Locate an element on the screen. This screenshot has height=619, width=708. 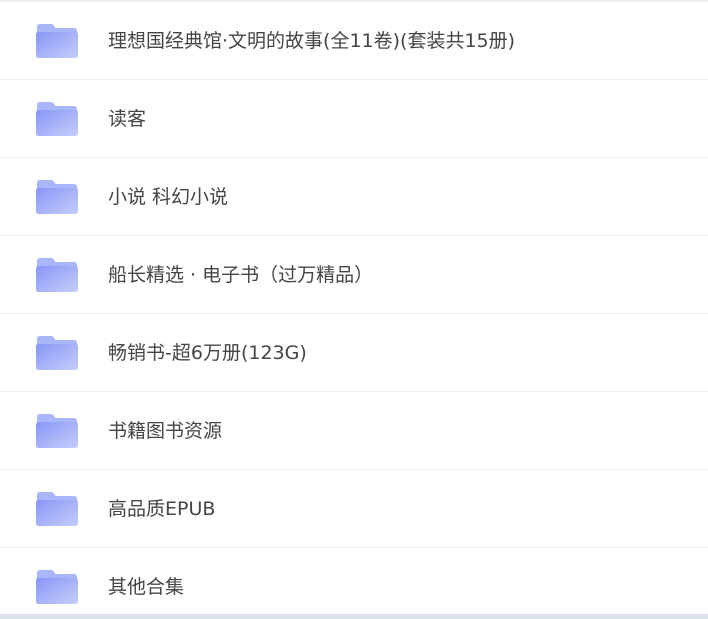
folder-name: 小说 科幻小说 is located at coordinates (168, 197).